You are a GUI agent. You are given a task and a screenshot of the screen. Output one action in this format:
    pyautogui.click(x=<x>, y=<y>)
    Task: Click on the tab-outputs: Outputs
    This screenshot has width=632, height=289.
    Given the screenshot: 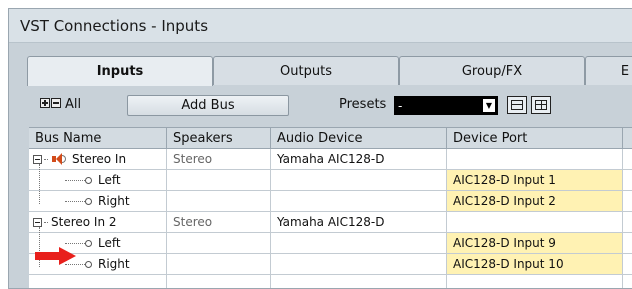 What is the action you would take?
    pyautogui.click(x=306, y=70)
    